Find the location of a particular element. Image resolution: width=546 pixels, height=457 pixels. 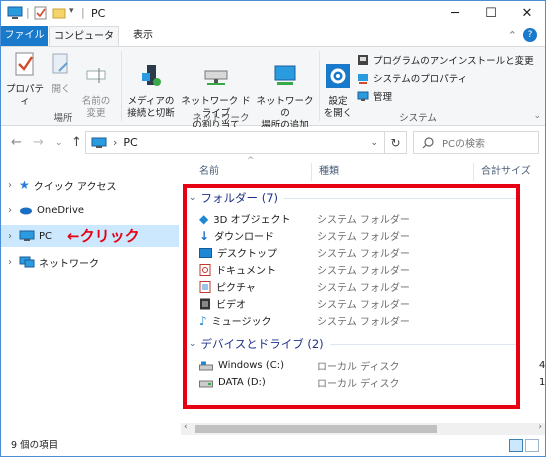

network-icon is located at coordinates (27, 262).